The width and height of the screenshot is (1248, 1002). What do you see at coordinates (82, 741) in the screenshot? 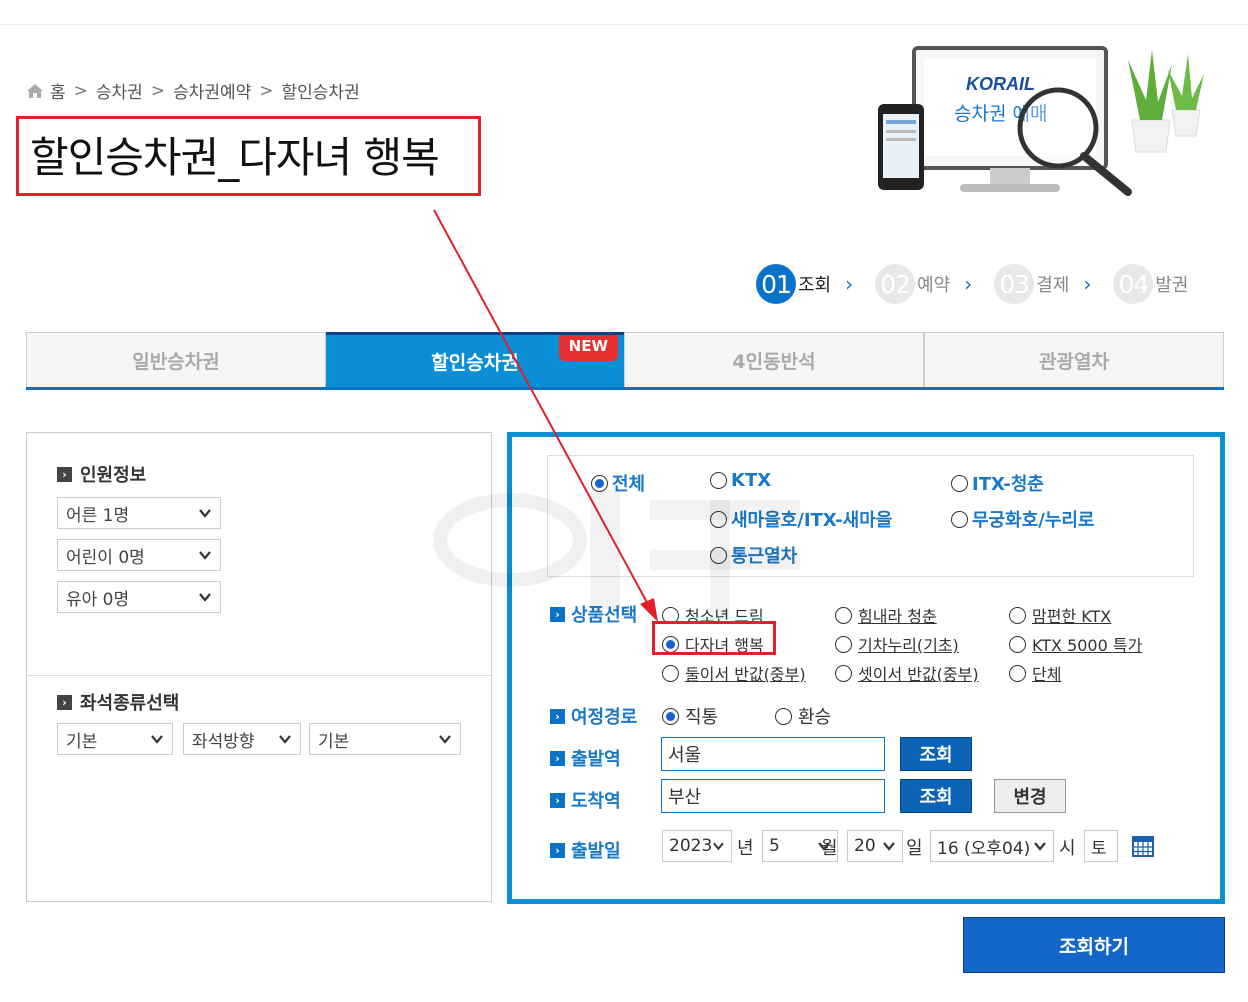
I see `seat-type-value: 기본` at bounding box center [82, 741].